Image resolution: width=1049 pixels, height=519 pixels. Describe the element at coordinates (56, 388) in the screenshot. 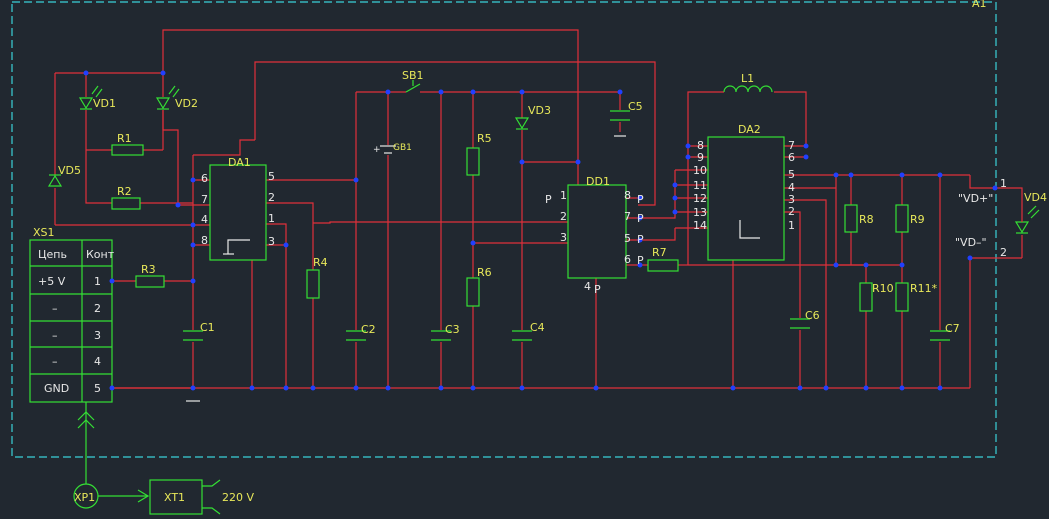

I see `svg-text: GND` at that location.